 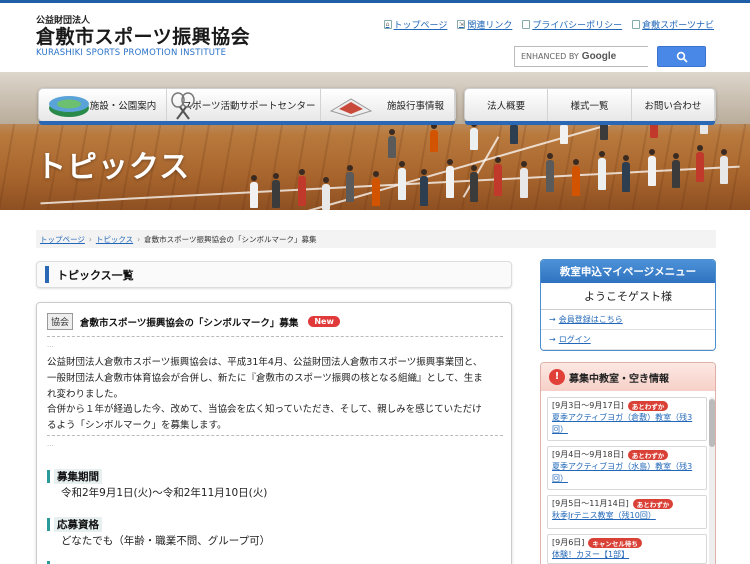 I want to click on welcome-text: ようこそゲスト様, so click(x=628, y=296).